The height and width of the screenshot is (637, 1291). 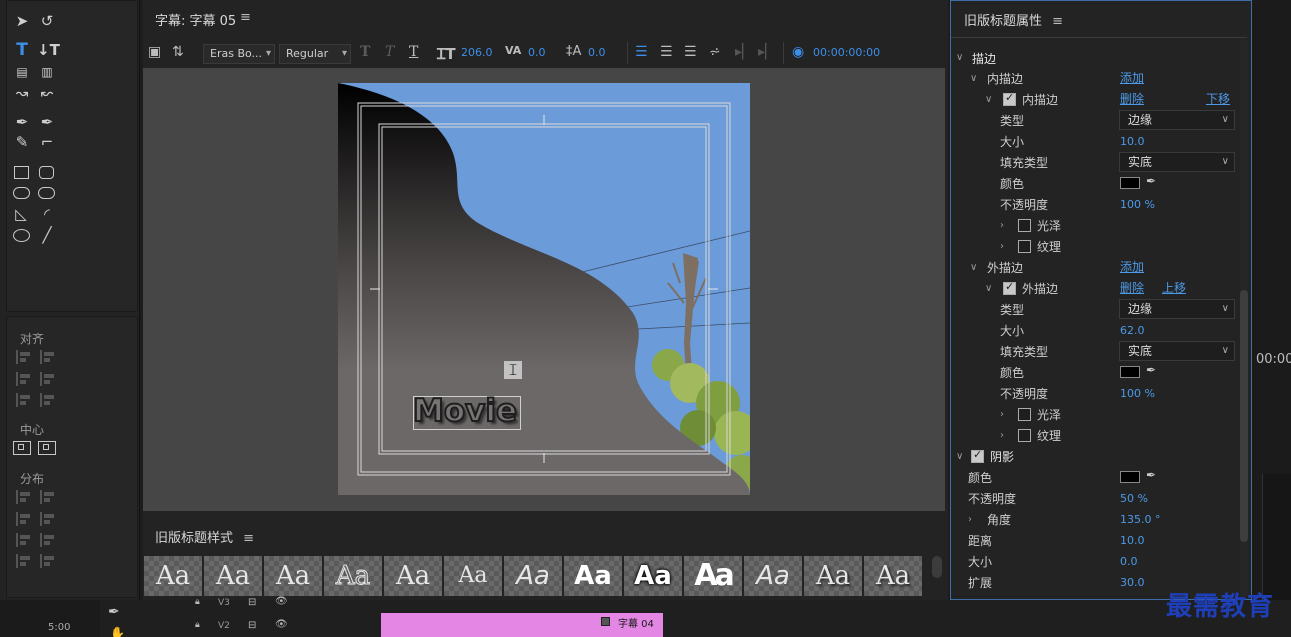 I want to click on title-tab: 字幕: 字幕 05, so click(x=195, y=19).